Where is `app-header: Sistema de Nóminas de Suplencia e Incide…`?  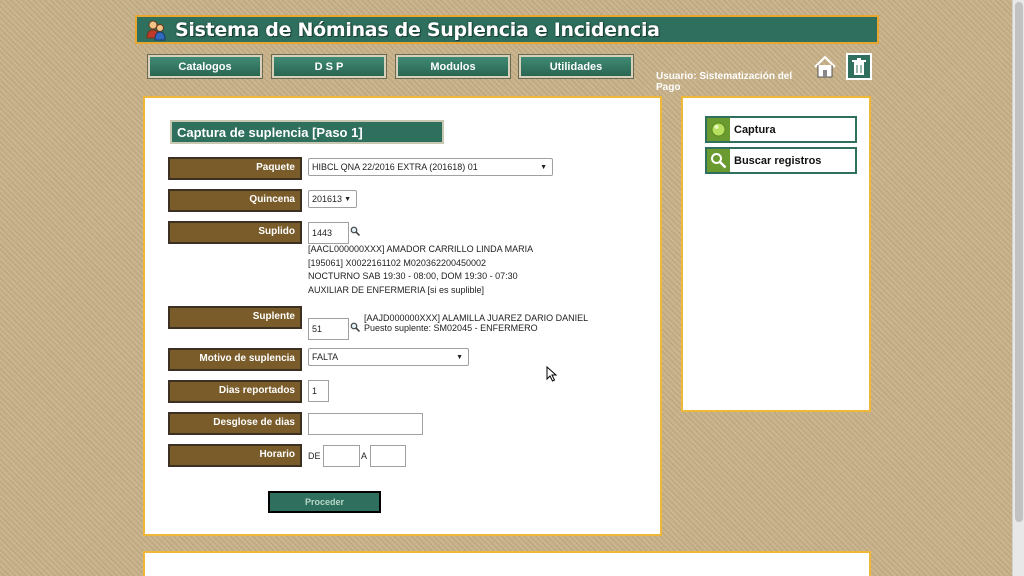 app-header: Sistema de Nóminas de Suplencia e Incide… is located at coordinates (507, 29).